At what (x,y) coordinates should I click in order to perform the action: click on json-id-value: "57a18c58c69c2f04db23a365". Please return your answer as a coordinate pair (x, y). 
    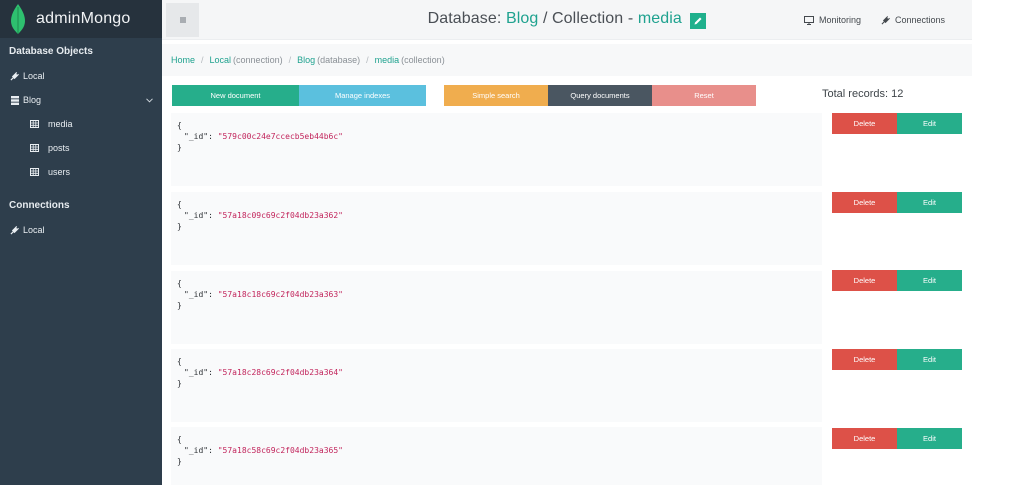
    Looking at the image, I should click on (280, 450).